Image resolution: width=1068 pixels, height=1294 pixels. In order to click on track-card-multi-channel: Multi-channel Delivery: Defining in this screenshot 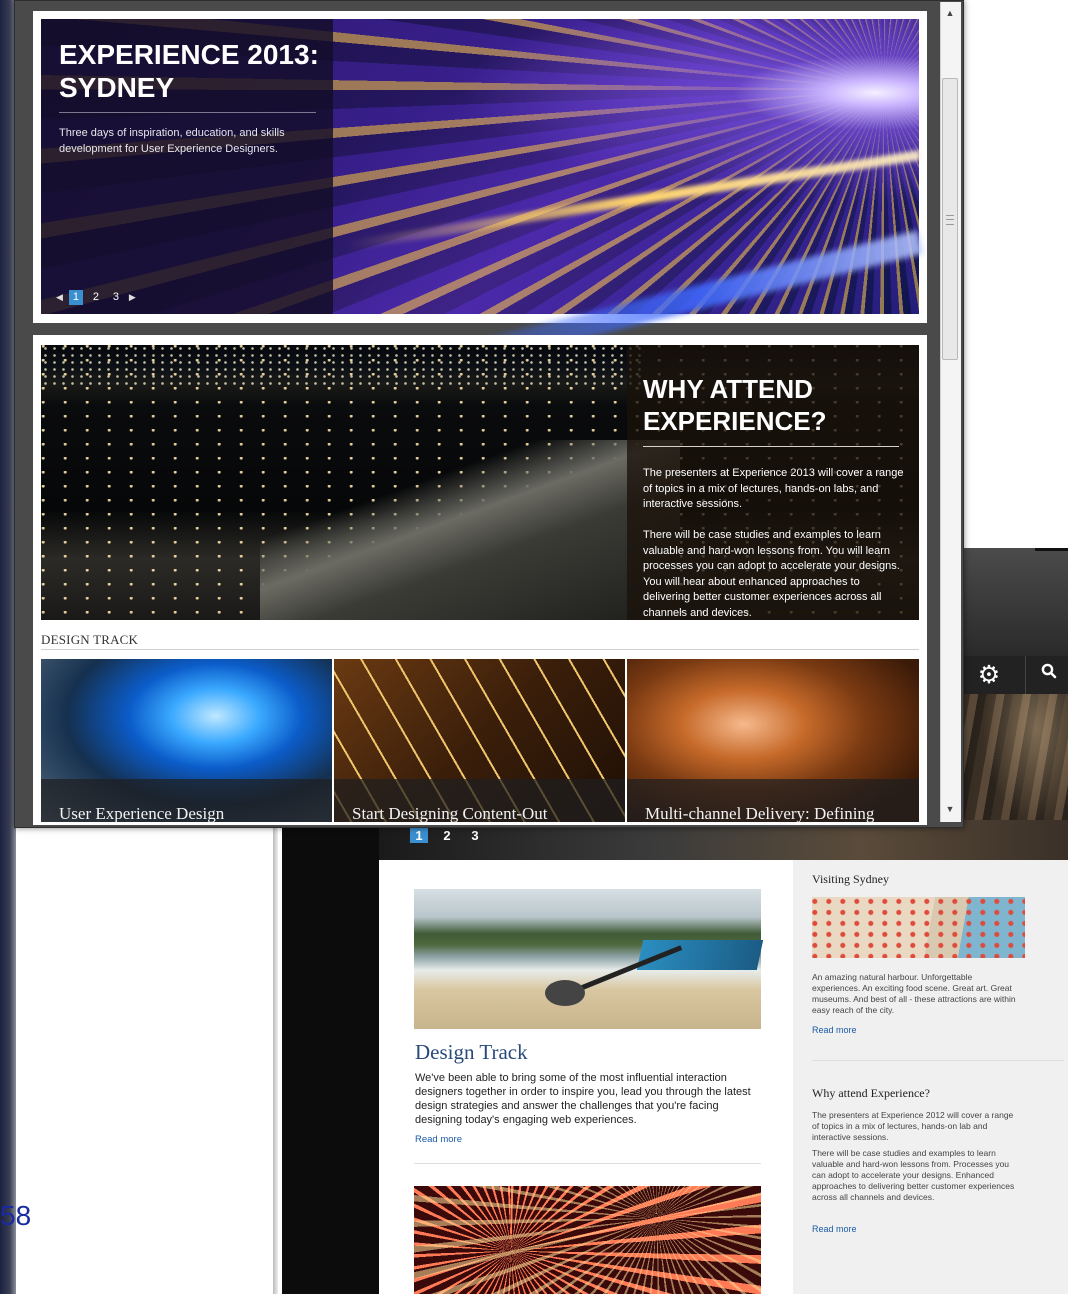, I will do `click(773, 740)`.